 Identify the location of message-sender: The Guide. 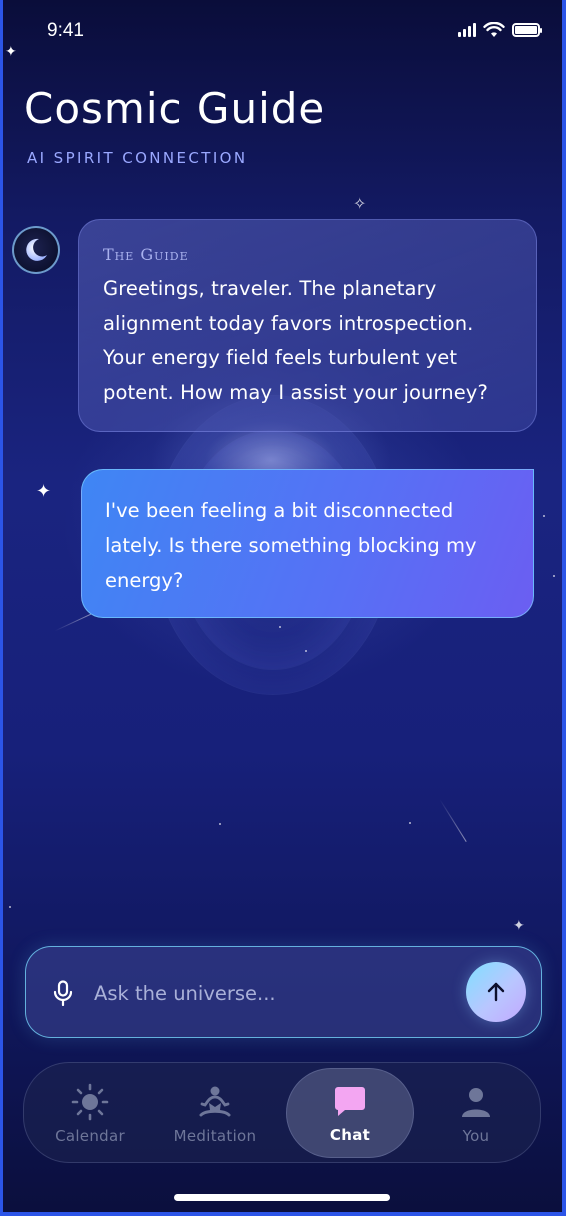
(146, 254).